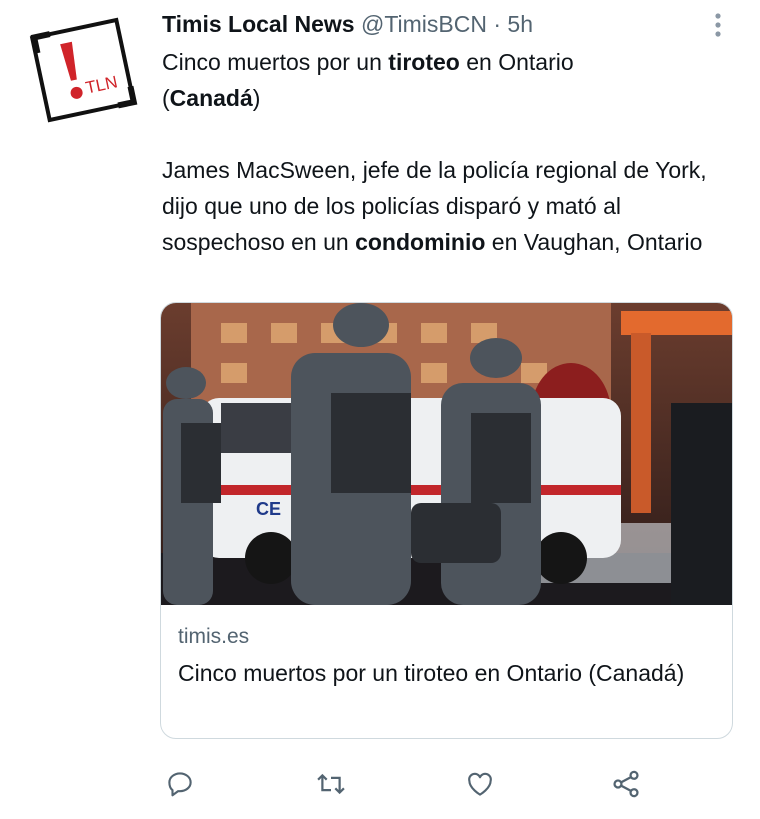 The image size is (760, 819). What do you see at coordinates (424, 62) in the screenshot?
I see `bold-word: tiroteo` at bounding box center [424, 62].